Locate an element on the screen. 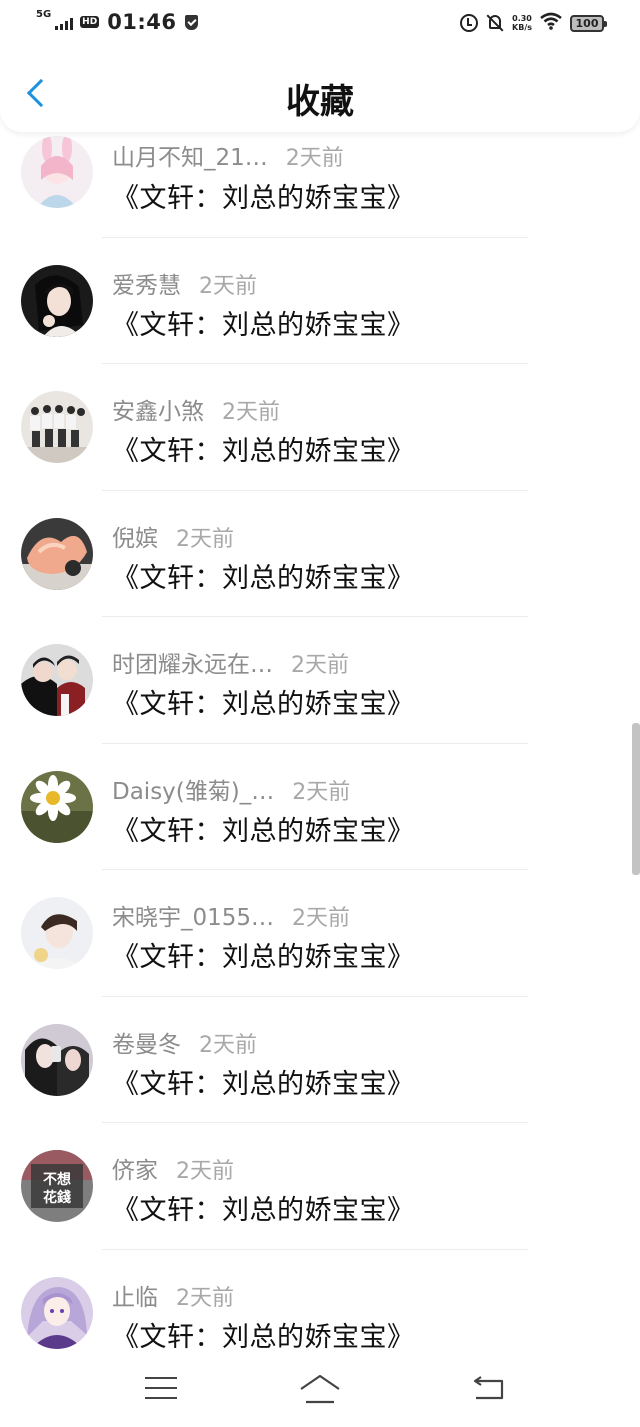  item-meta: 宋晓宇_0155… 2天前 is located at coordinates (231, 915).